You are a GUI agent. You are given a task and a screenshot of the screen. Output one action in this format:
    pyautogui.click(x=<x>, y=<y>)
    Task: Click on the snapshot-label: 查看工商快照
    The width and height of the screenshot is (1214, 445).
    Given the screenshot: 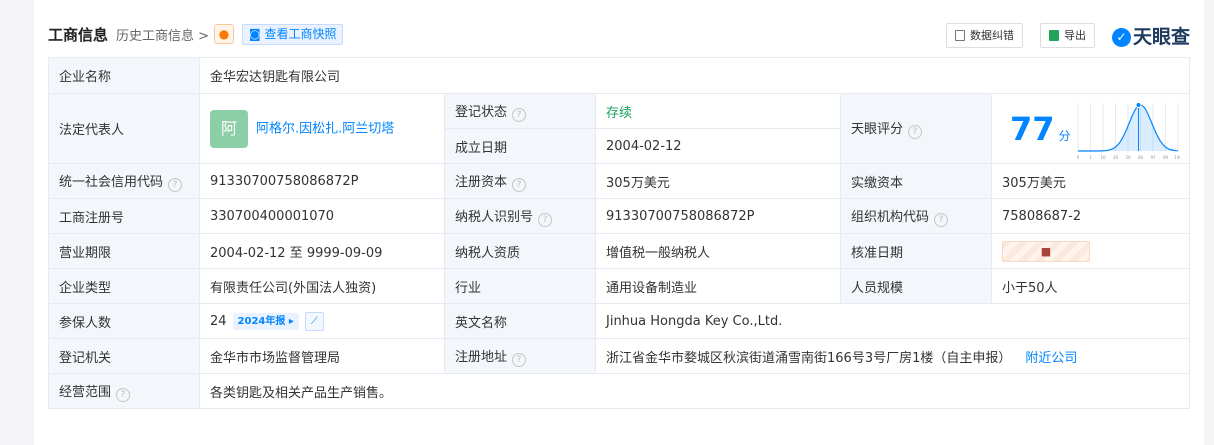 What is the action you would take?
    pyautogui.click(x=300, y=34)
    